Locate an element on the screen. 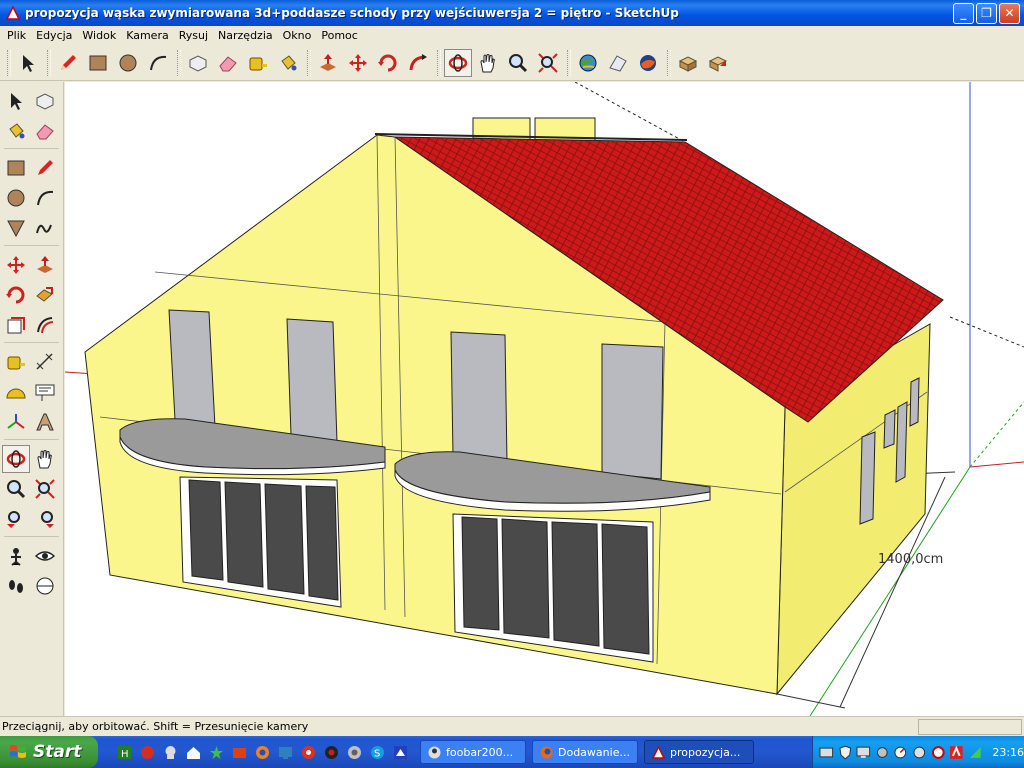 The image size is (1024, 768). zoom-tool-button is located at coordinates (518, 63).